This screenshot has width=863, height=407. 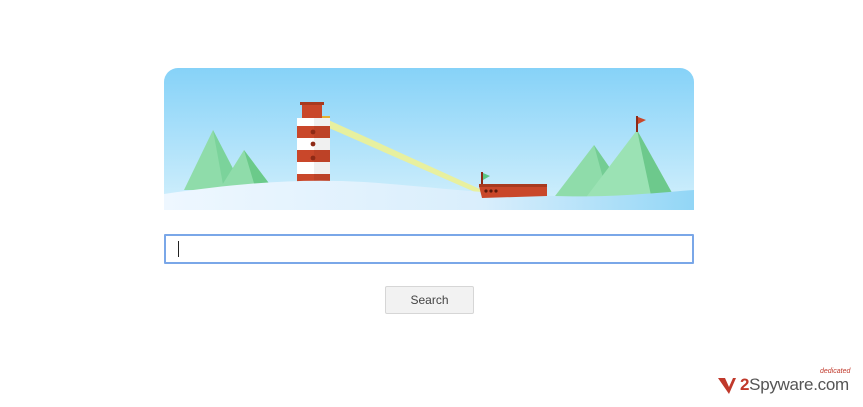 I want to click on search-input, so click(x=429, y=249).